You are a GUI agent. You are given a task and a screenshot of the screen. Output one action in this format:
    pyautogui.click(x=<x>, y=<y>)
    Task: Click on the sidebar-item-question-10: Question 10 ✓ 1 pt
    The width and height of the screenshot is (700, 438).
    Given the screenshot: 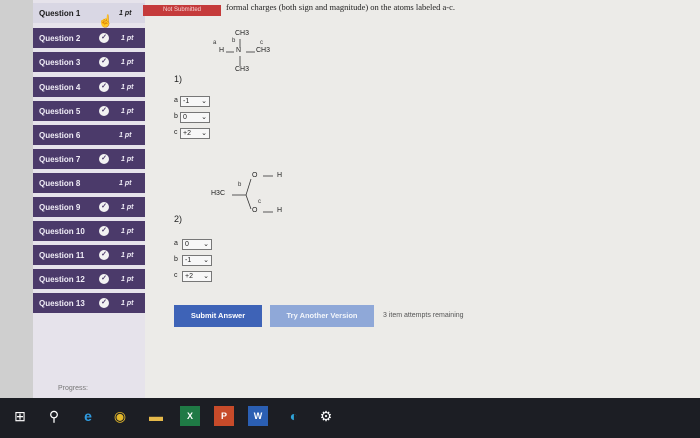 What is the action you would take?
    pyautogui.click(x=89, y=231)
    